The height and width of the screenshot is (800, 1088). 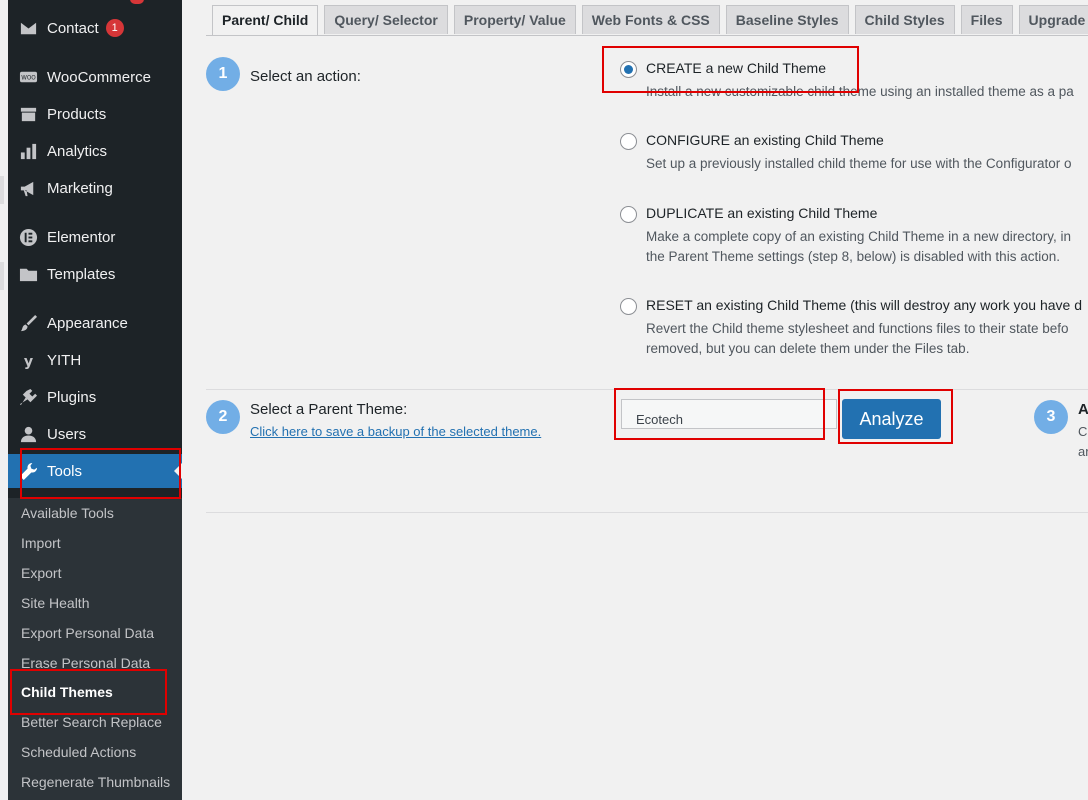 What do you see at coordinates (41, 573) in the screenshot?
I see `submenu-item-export: Export` at bounding box center [41, 573].